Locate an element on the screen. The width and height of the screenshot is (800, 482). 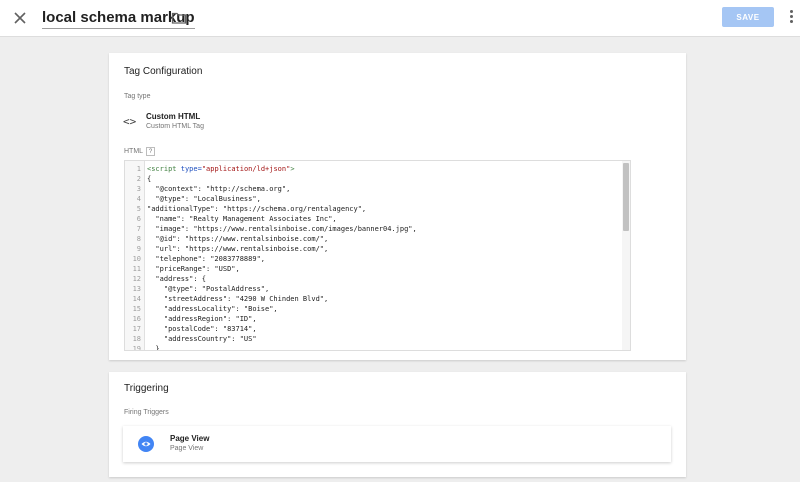
code-line: 4 "@type": "LocalBusiness", is located at coordinates (372, 199).